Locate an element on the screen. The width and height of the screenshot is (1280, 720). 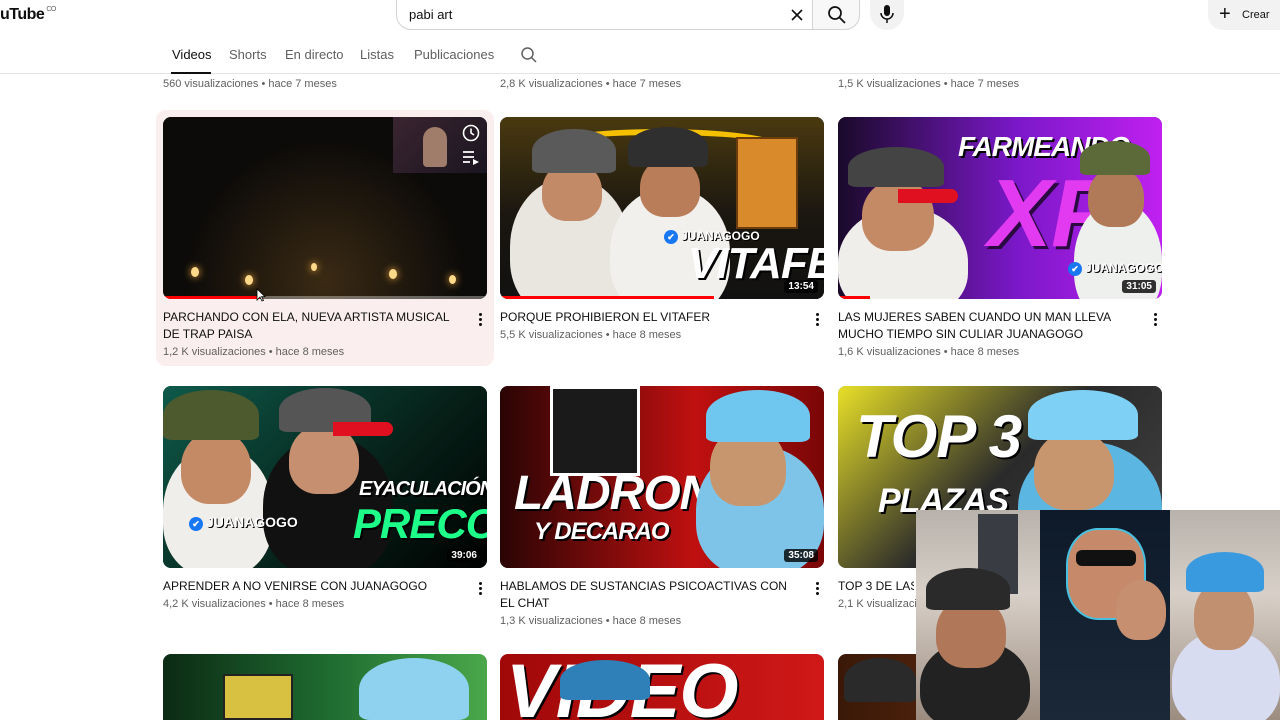
video-duration: 35:08 is located at coordinates (801, 555).